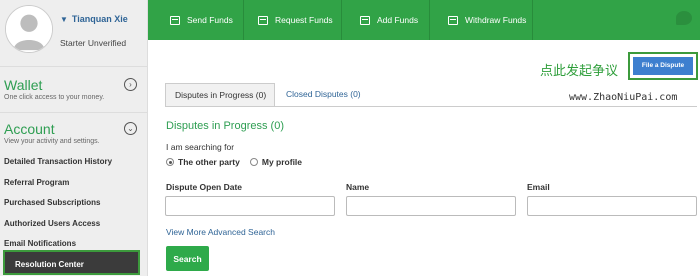  I want to click on sidebar-item-resolution-center: Resolution Center, so click(71, 262).